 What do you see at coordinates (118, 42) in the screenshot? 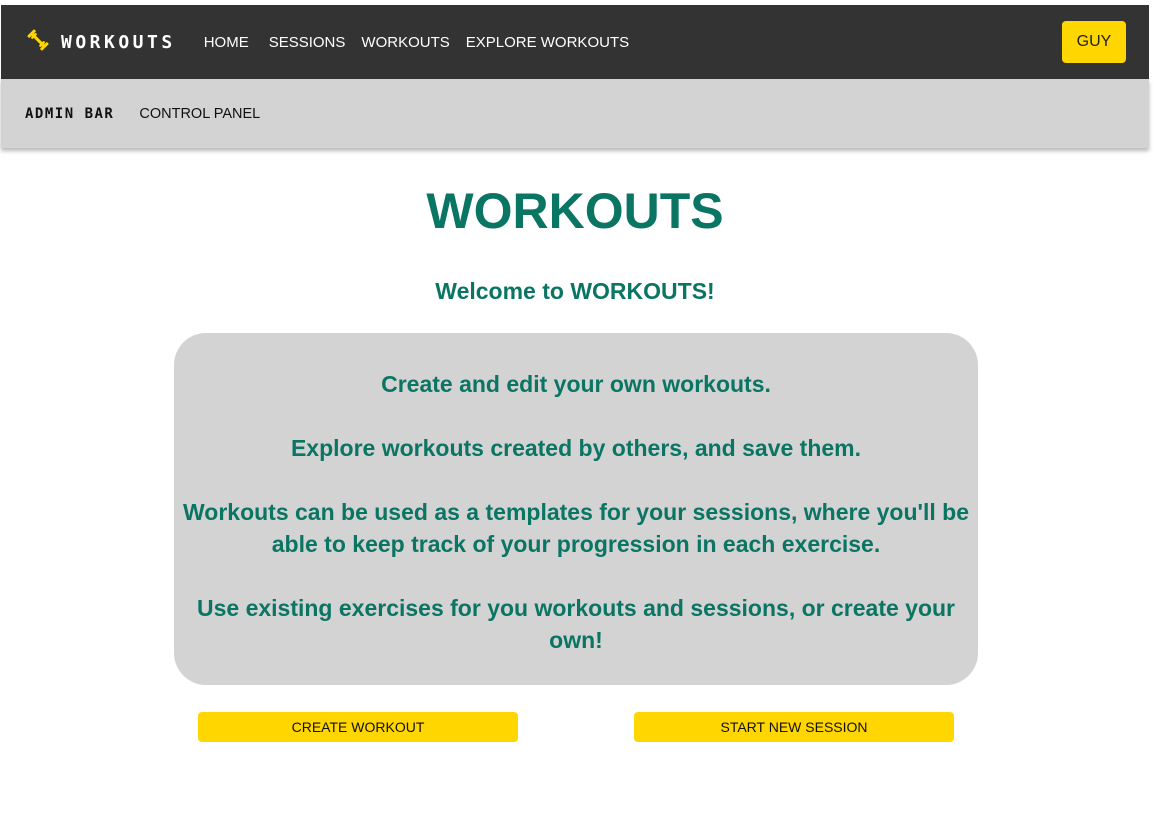
I see `brand-name: WORKOUTS` at bounding box center [118, 42].